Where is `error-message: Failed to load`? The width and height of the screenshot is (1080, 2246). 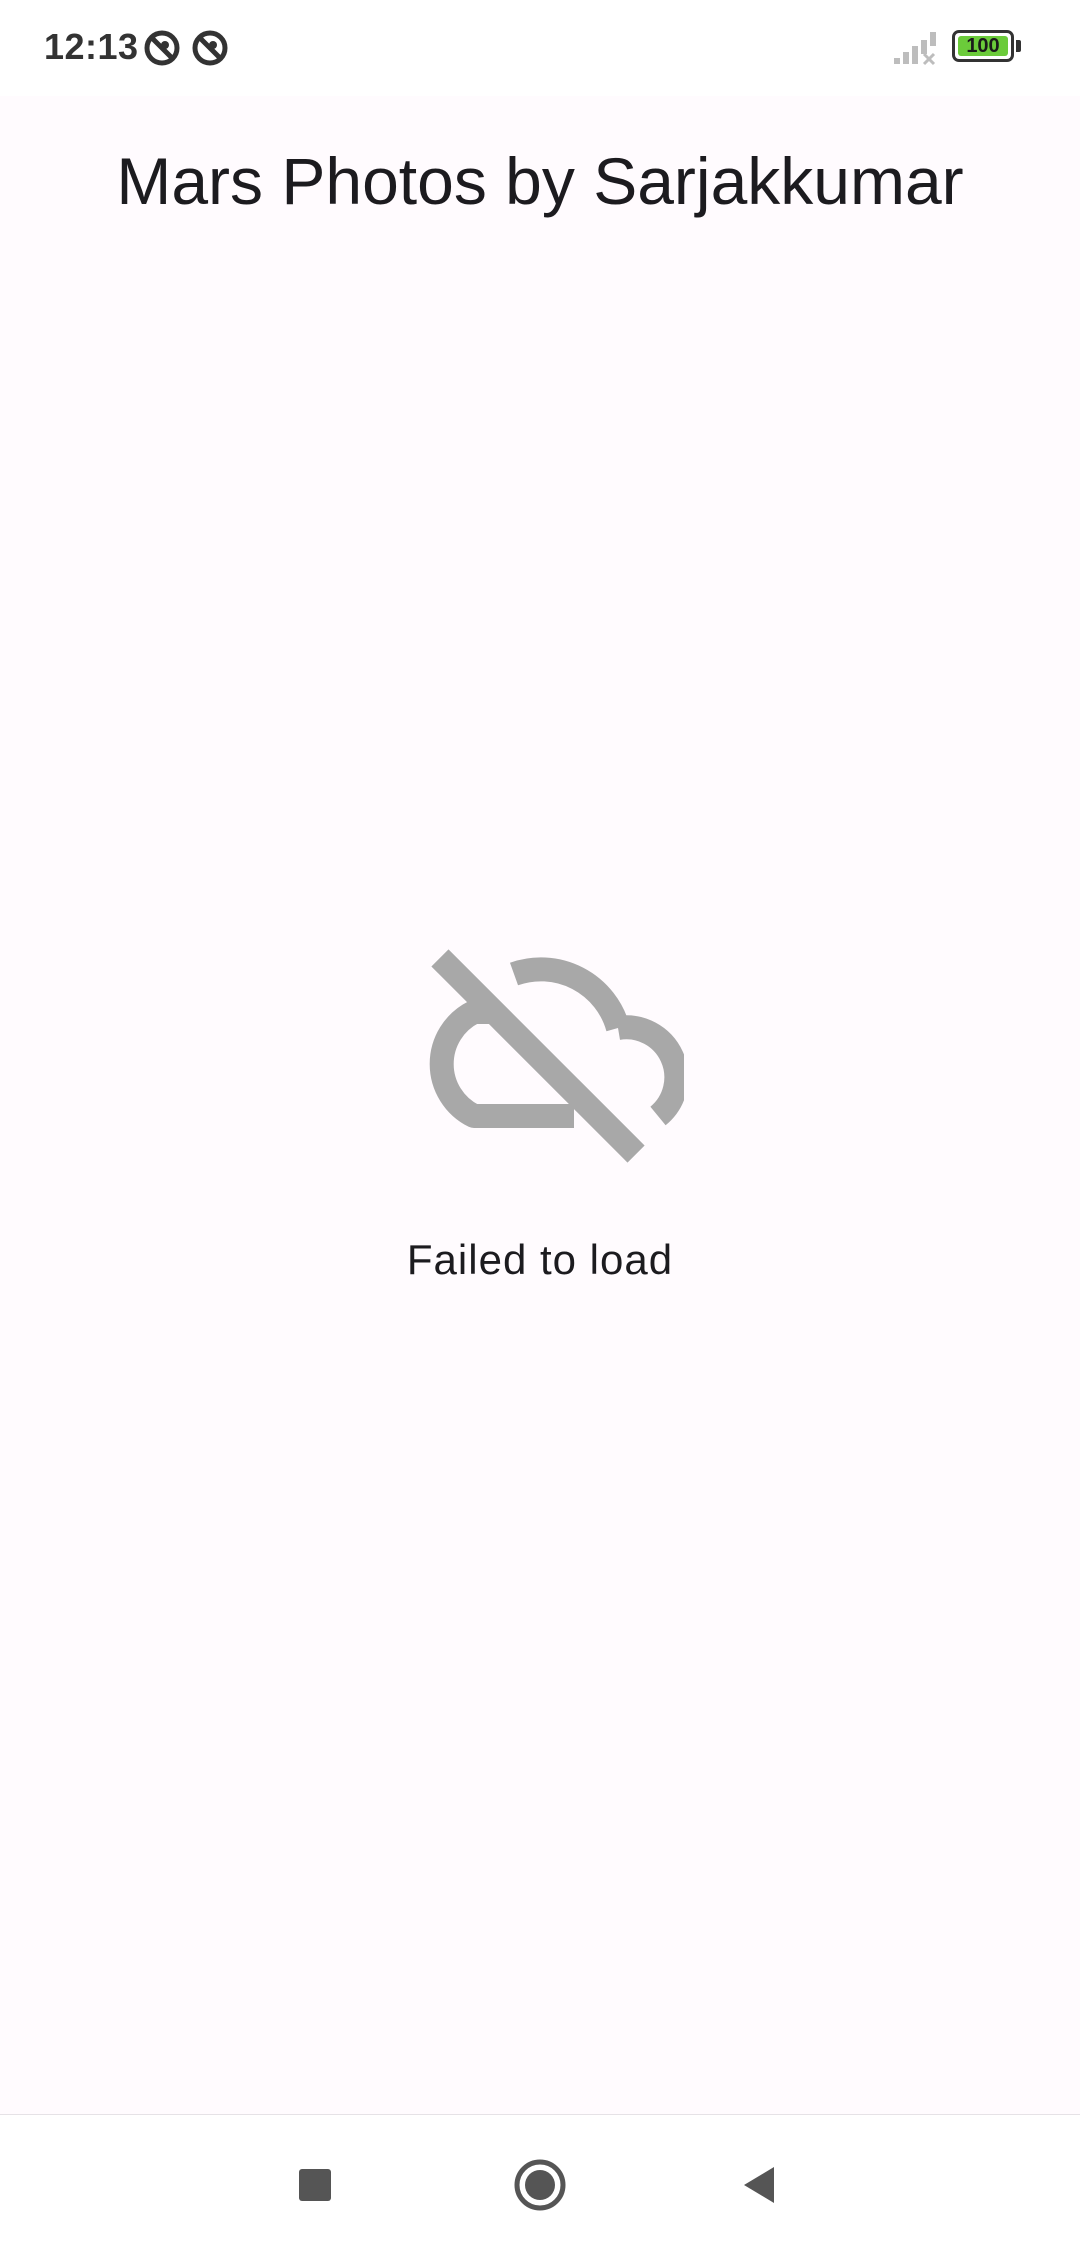 error-message: Failed to load is located at coordinates (540, 1259).